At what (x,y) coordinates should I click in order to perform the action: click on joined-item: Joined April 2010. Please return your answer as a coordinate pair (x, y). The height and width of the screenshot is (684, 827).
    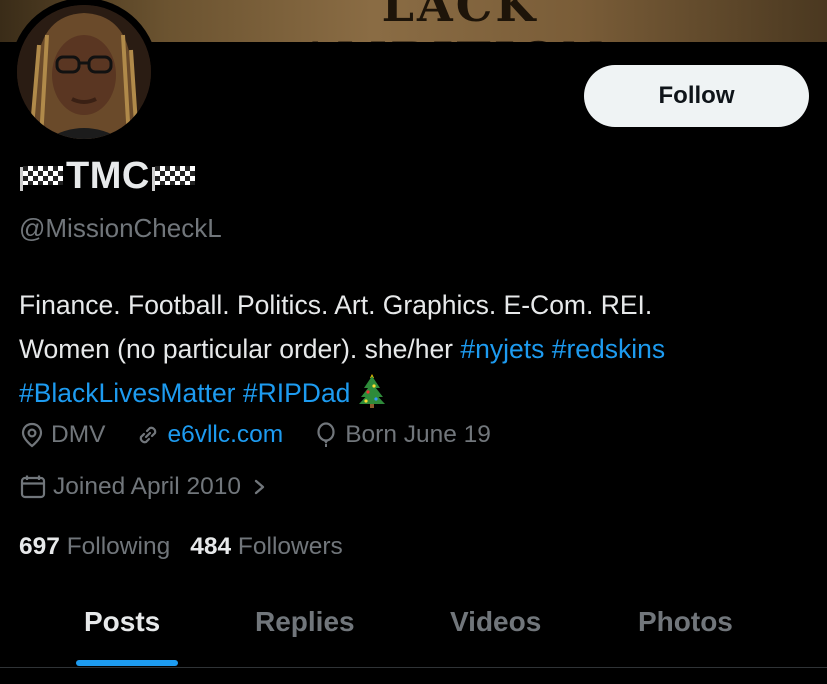
    Looking at the image, I should click on (148, 487).